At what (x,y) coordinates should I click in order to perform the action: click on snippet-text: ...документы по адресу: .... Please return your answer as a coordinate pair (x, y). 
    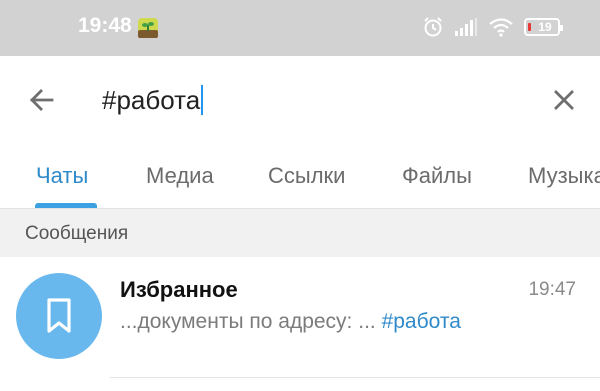
    Looking at the image, I should click on (251, 321).